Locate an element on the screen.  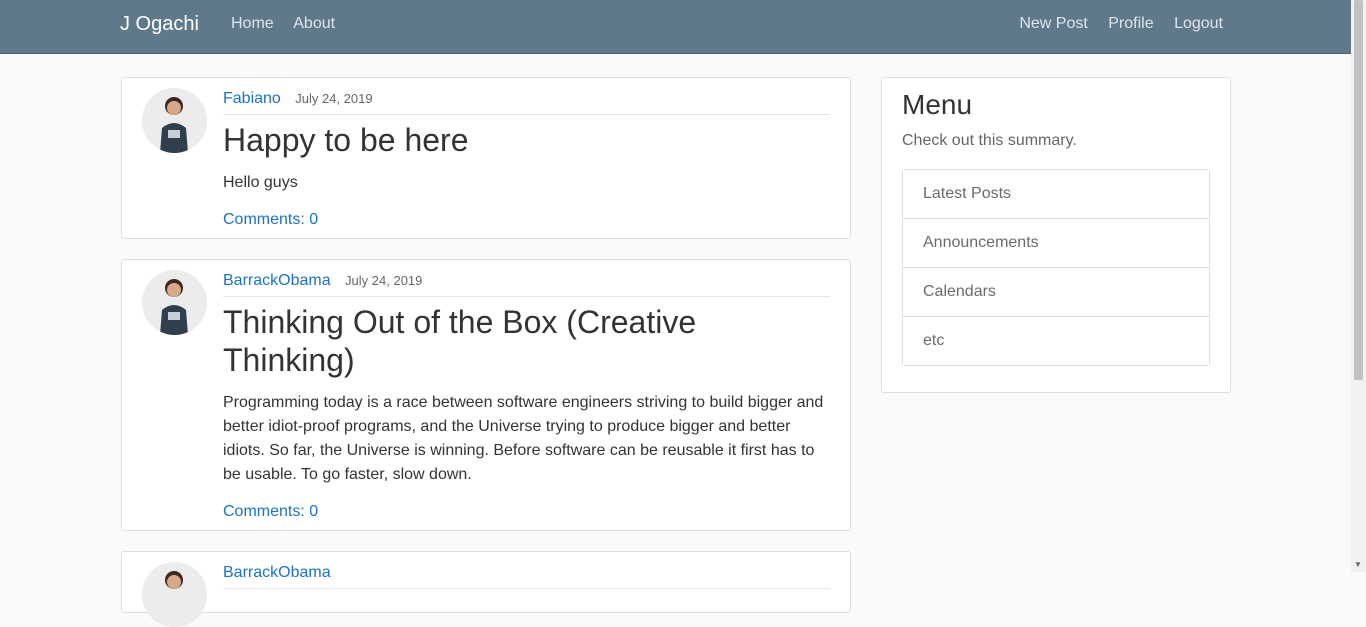
post-card: BarrackObama is located at coordinates (486, 589).